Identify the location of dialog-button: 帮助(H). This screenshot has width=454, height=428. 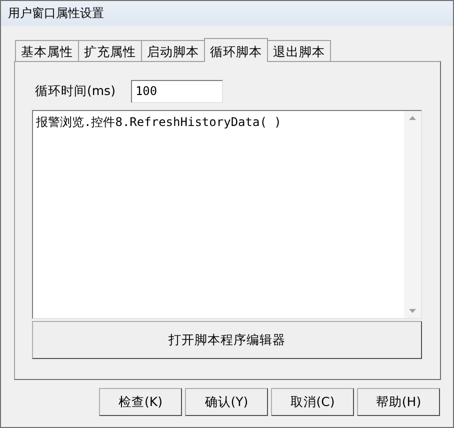
(398, 402).